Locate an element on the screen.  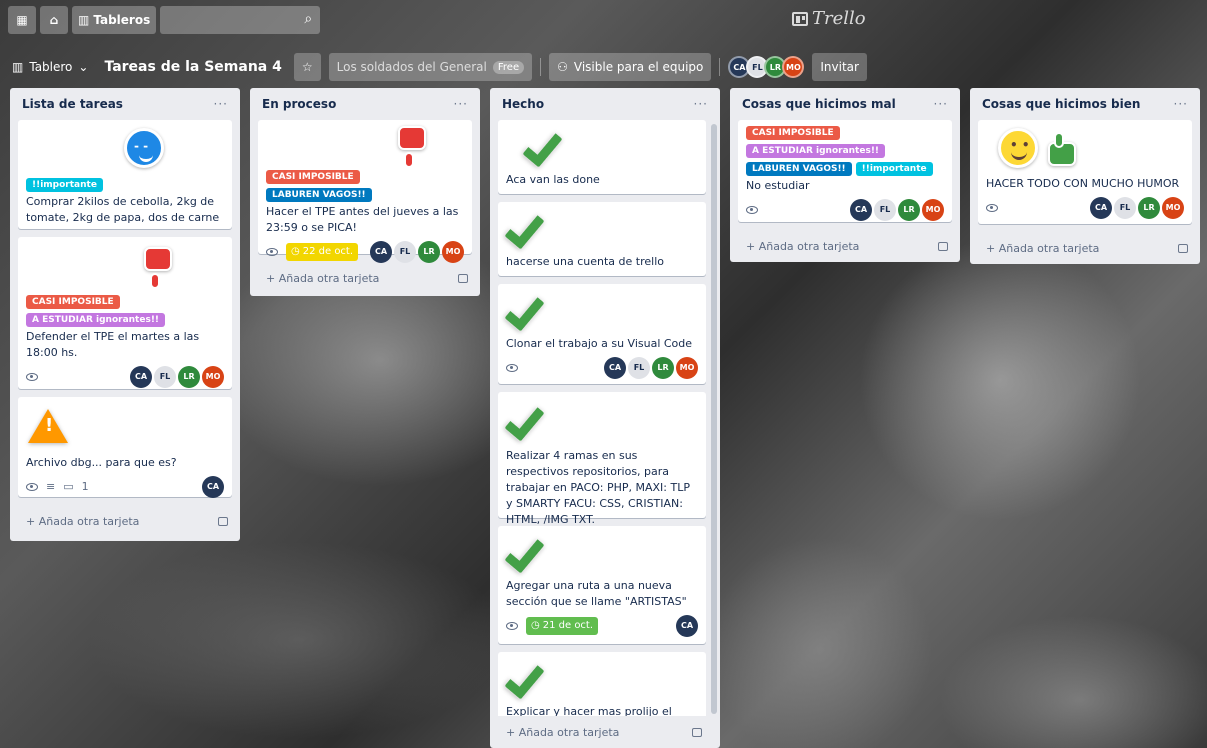
card: Aca van las done is located at coordinates (602, 157).